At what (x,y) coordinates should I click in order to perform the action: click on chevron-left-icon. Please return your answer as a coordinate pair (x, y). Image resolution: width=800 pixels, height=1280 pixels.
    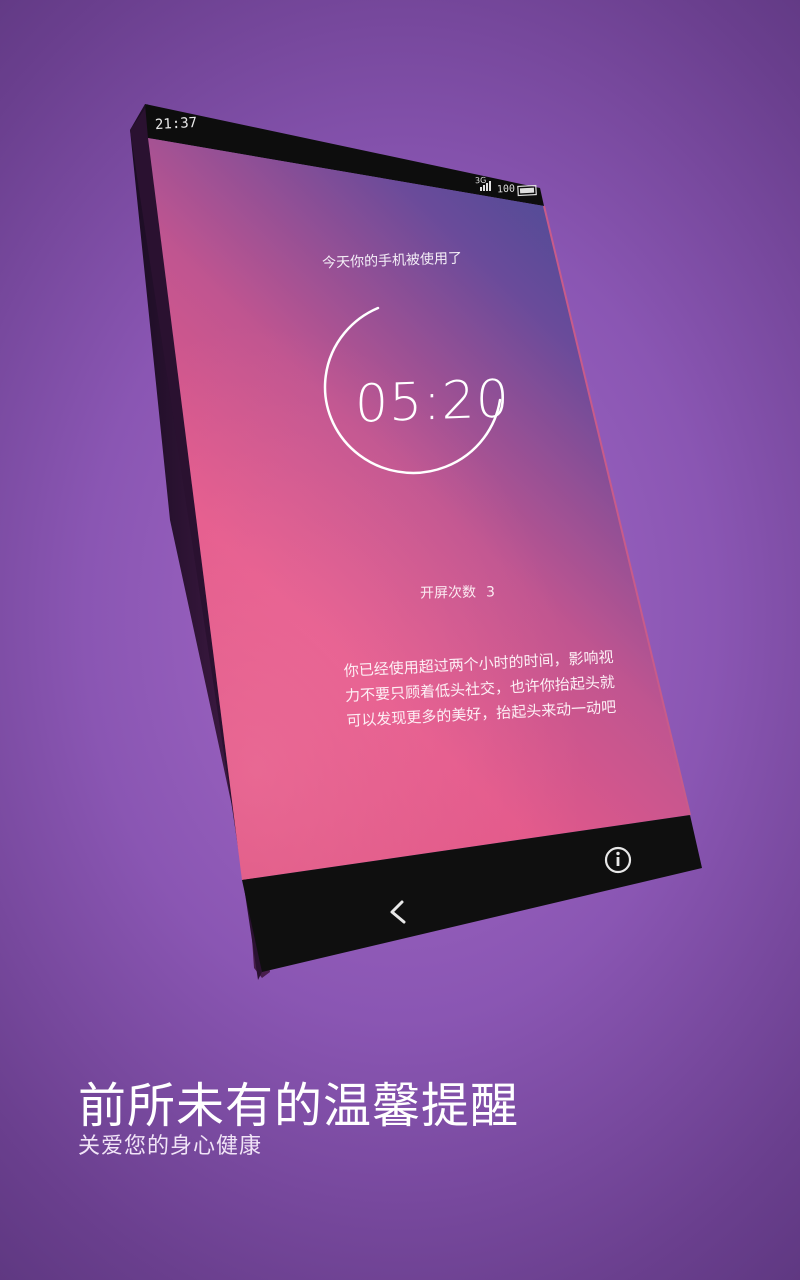
    Looking at the image, I should click on (398, 912).